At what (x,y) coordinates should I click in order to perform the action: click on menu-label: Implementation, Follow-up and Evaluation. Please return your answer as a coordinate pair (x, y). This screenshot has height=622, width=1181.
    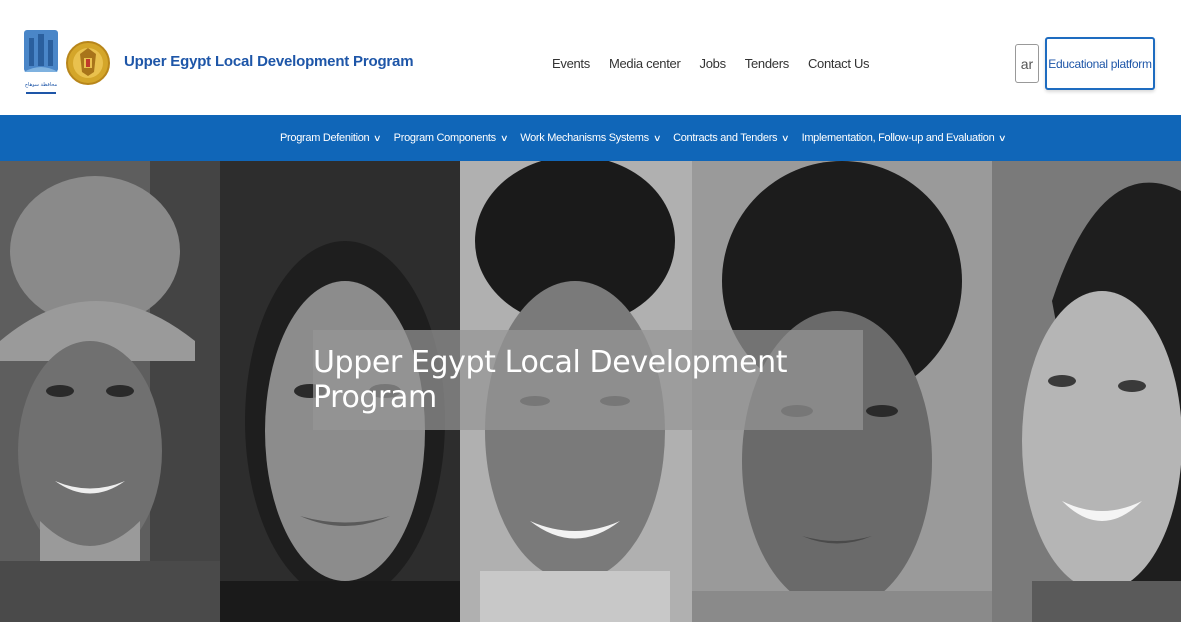
    Looking at the image, I should click on (898, 138).